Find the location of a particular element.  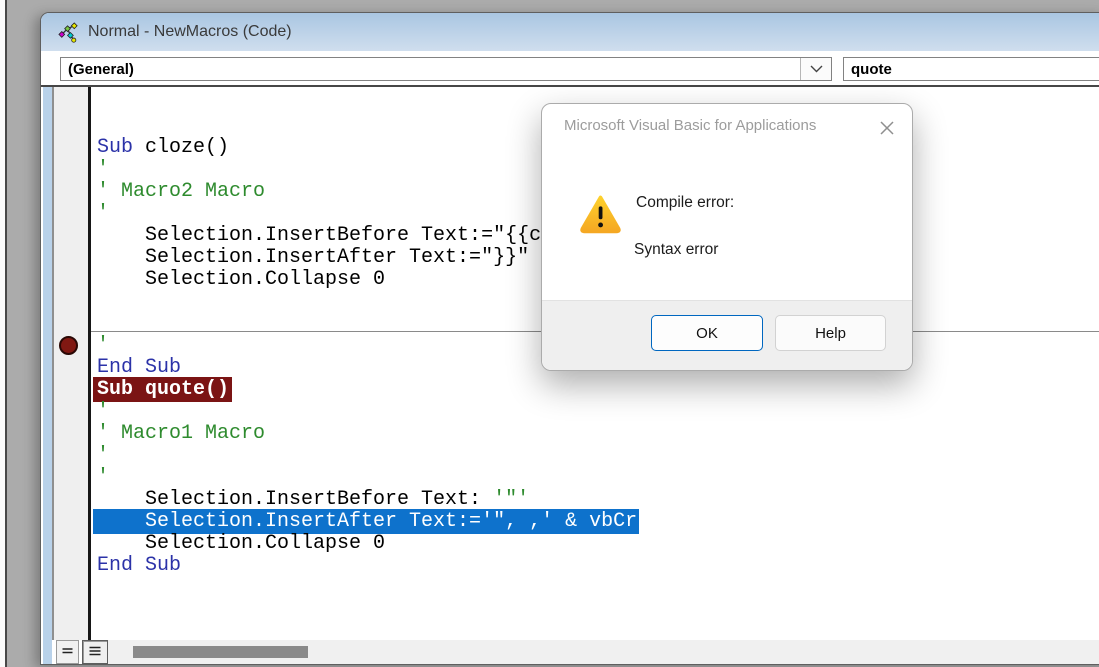

window-titlebar: Normal - NewMacros (Code) is located at coordinates (570, 32).